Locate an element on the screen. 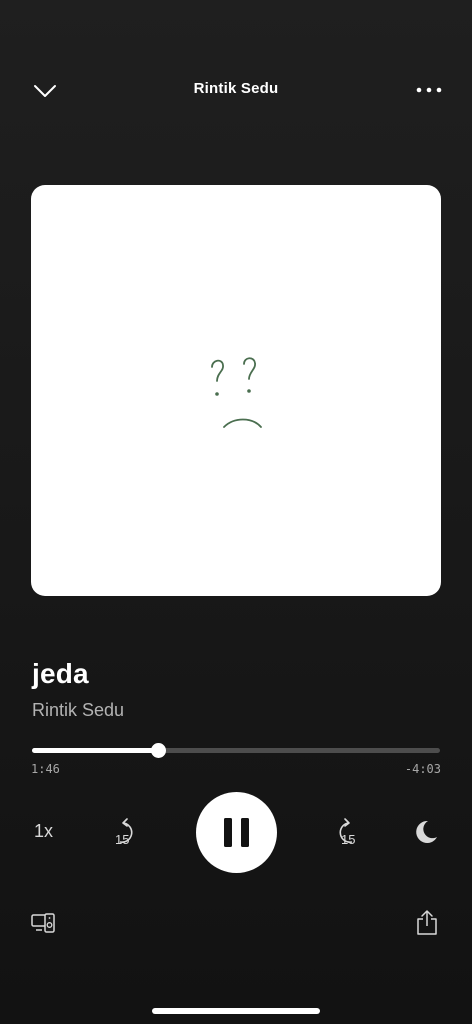  pause-icon is located at coordinates (236, 832).